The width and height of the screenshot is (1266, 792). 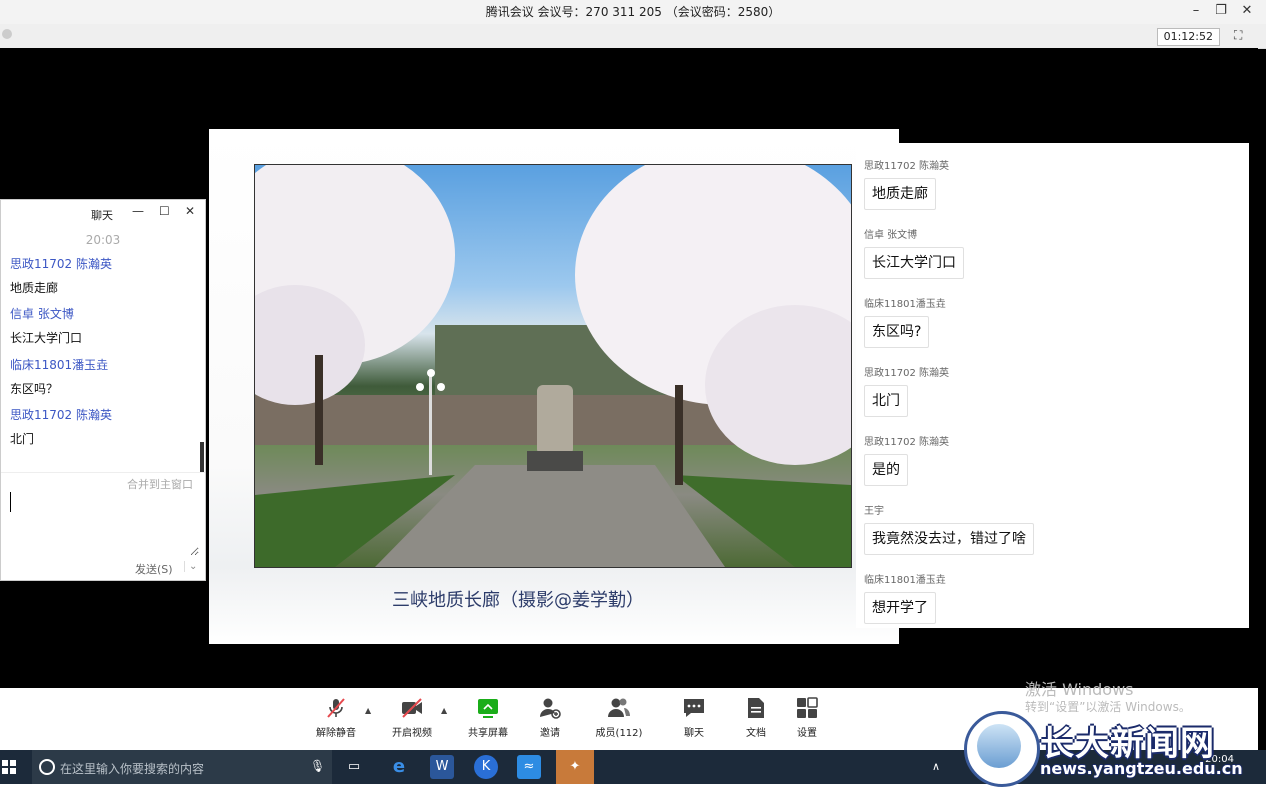 I want to click on chat-bubble: 想开学了, so click(x=900, y=608).